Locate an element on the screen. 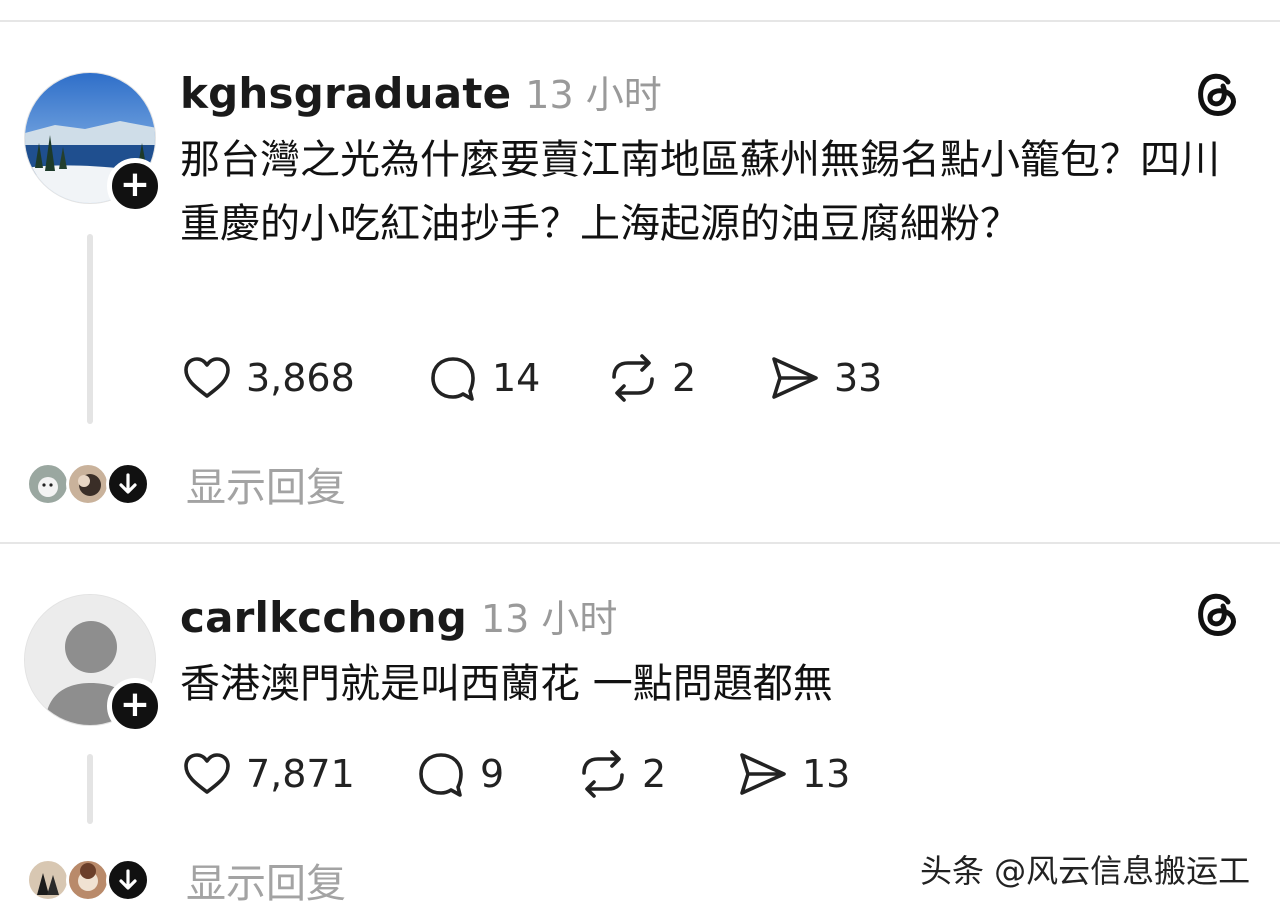  watermark-text: 头条 @风云信息搬运工 is located at coordinates (1085, 871).